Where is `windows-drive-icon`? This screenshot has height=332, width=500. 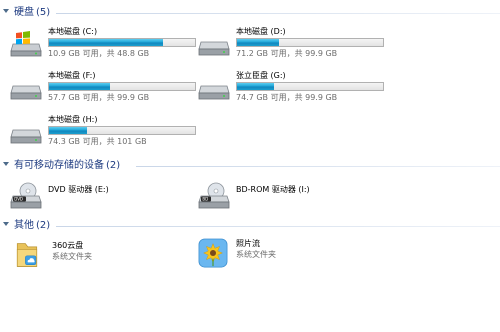
windows-drive-icon is located at coordinates (26, 44).